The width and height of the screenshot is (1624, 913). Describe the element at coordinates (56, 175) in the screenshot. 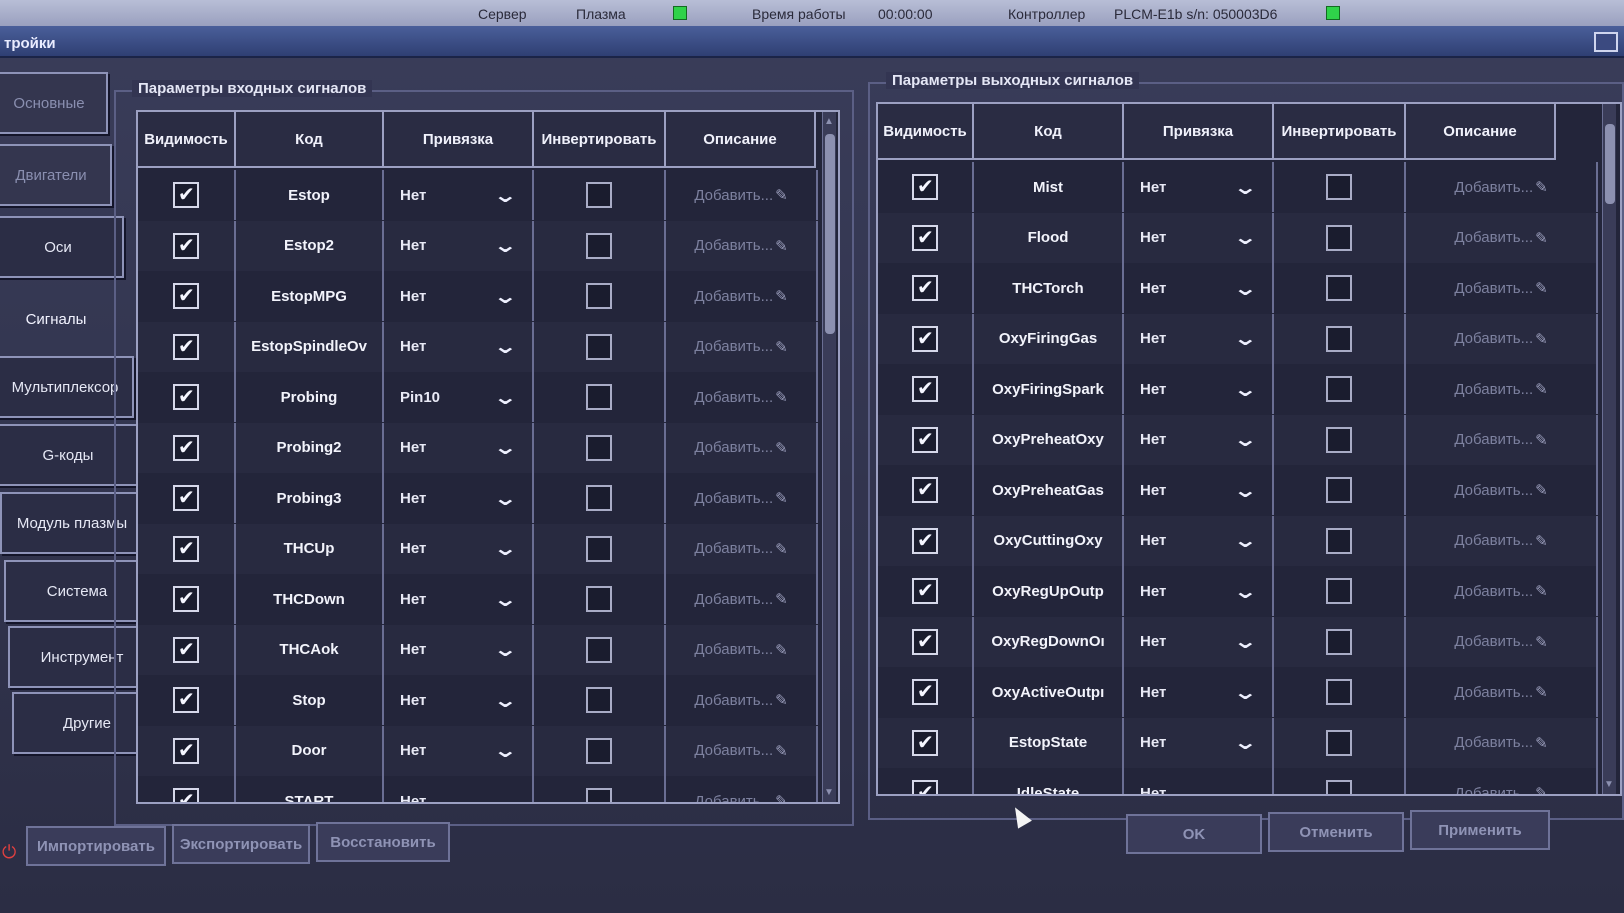

I see `nav-item-motors: Двигатели` at that location.